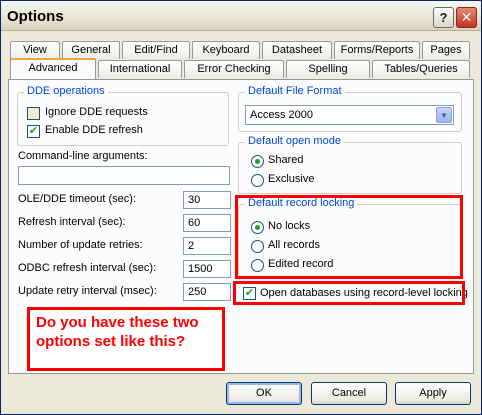 The height and width of the screenshot is (415, 482). I want to click on apply-button: Apply, so click(433, 393).